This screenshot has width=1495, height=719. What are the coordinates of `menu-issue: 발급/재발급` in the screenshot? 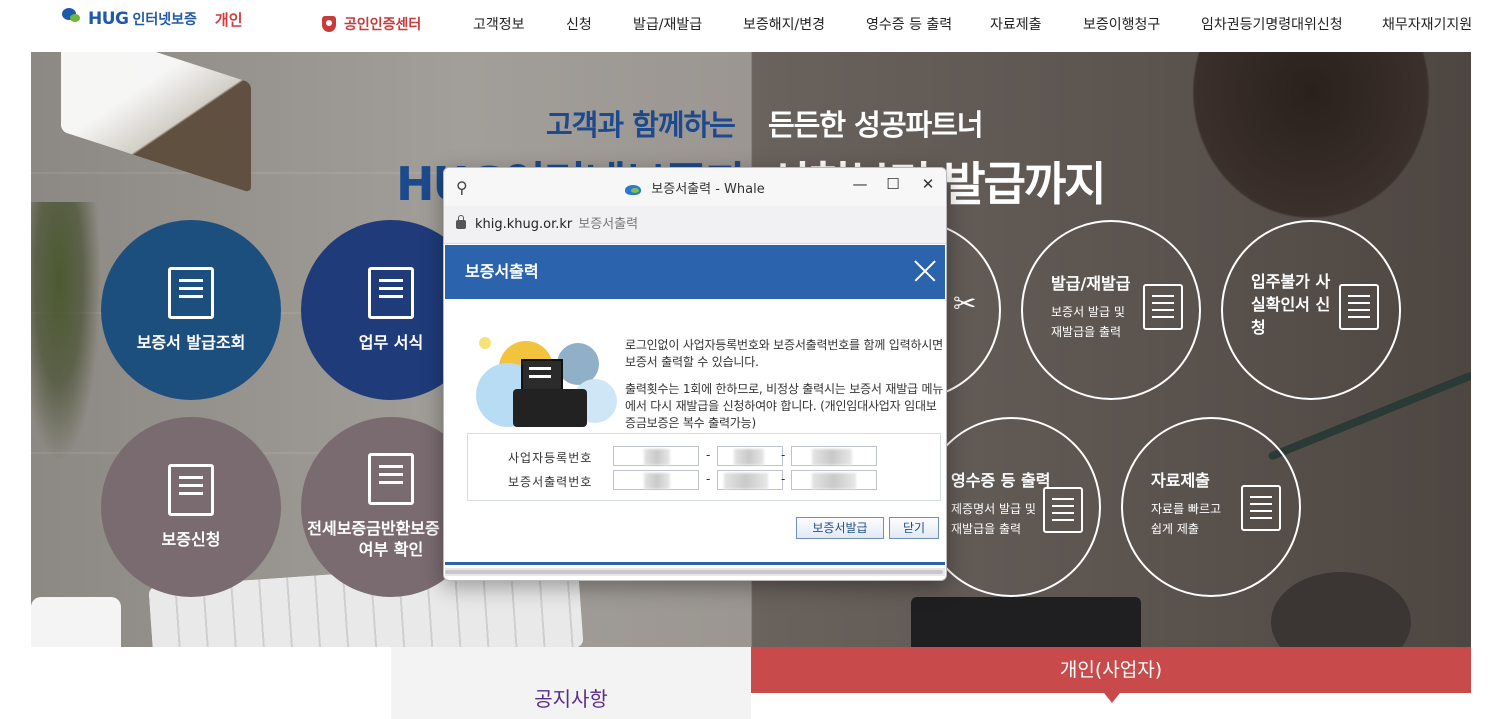 It's located at (667, 24).